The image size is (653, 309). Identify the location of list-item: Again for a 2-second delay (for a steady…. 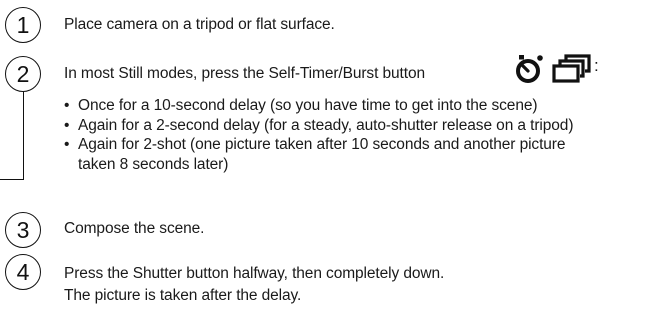
(318, 126).